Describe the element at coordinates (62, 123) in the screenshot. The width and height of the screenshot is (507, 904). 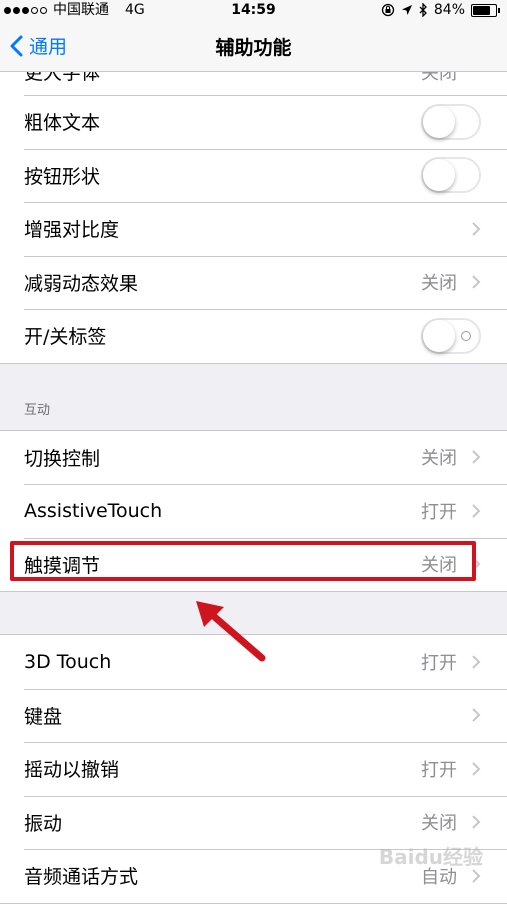
I see `row-label: 粗体文本` at that location.